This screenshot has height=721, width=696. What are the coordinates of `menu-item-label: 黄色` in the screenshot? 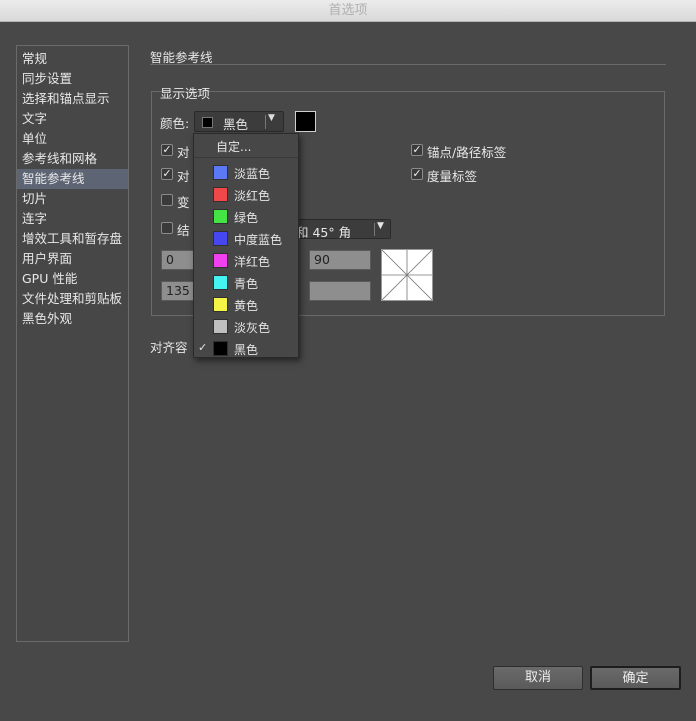 It's located at (246, 306).